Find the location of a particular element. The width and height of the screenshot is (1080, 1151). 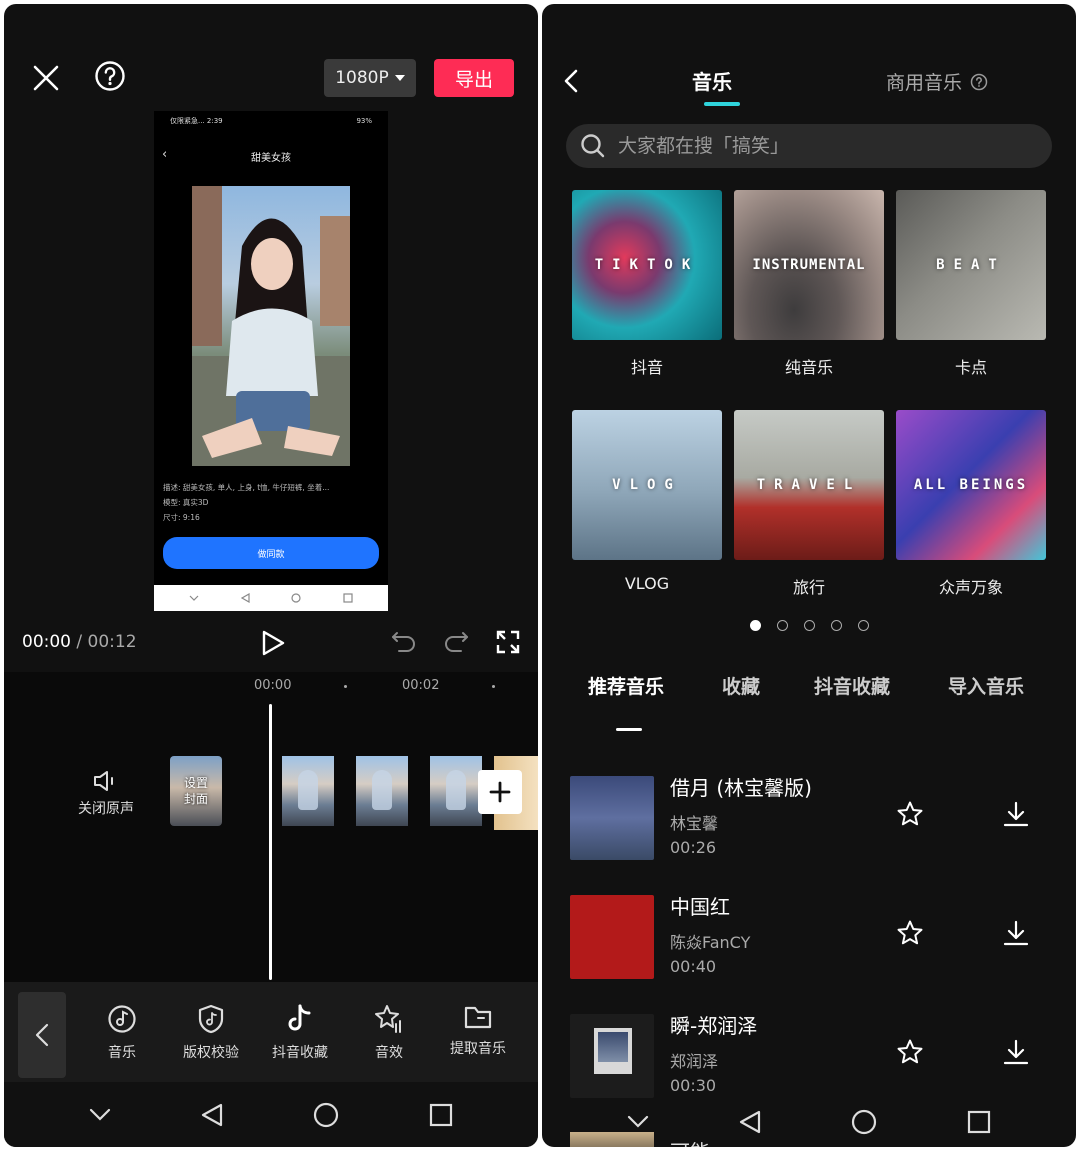

preview-title: 甜美女孩 is located at coordinates (271, 158).